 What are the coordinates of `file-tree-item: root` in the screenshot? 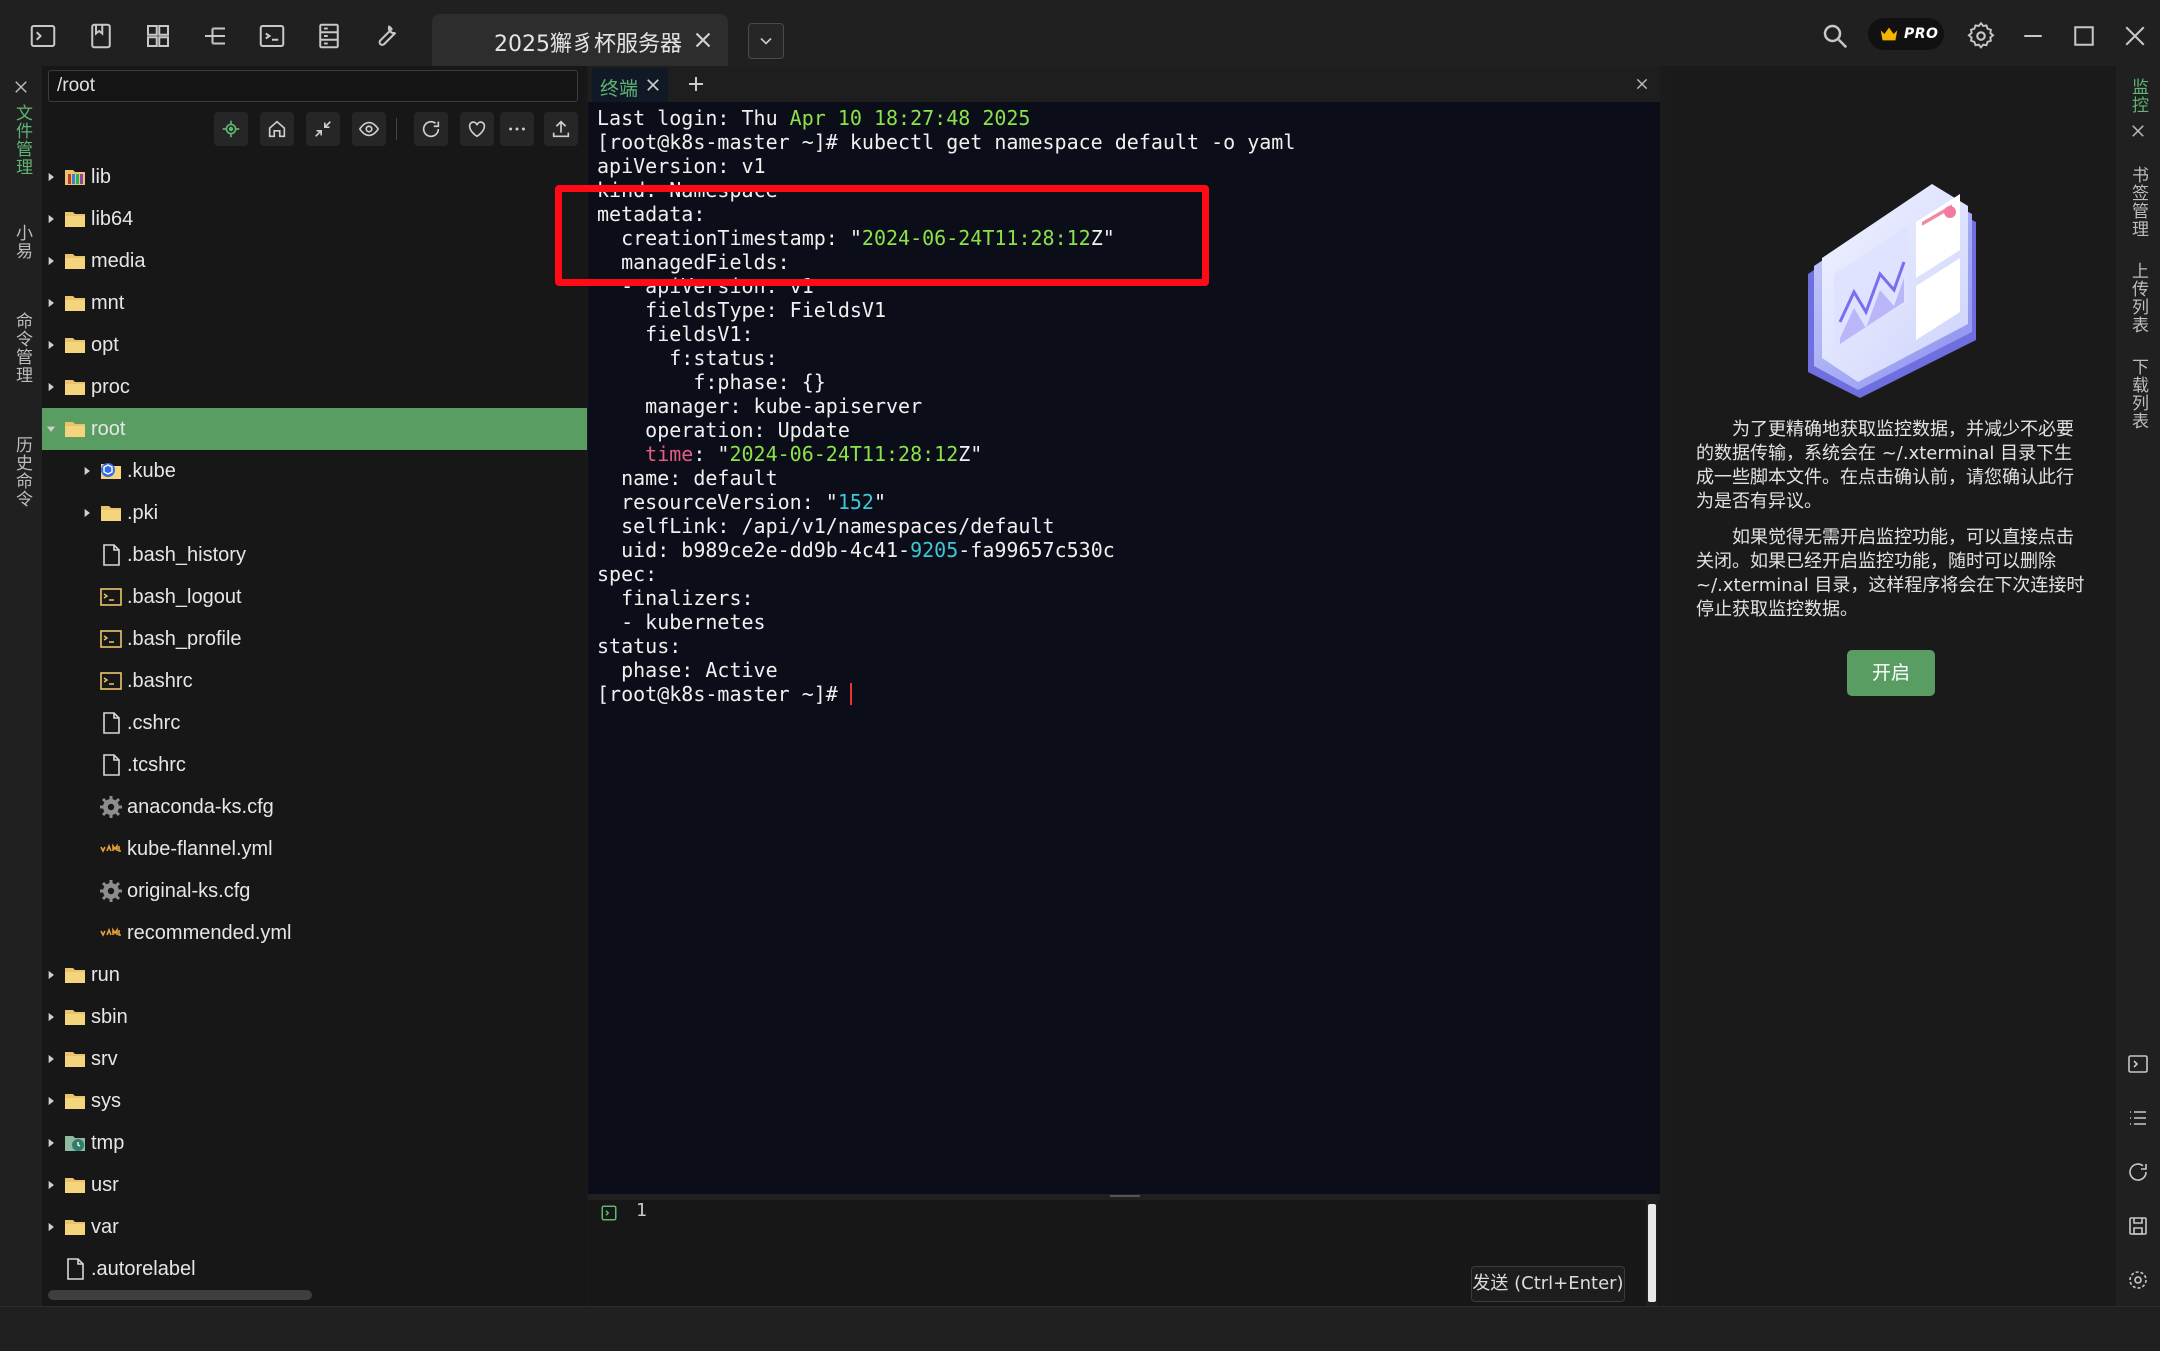 It's located at (314, 429).